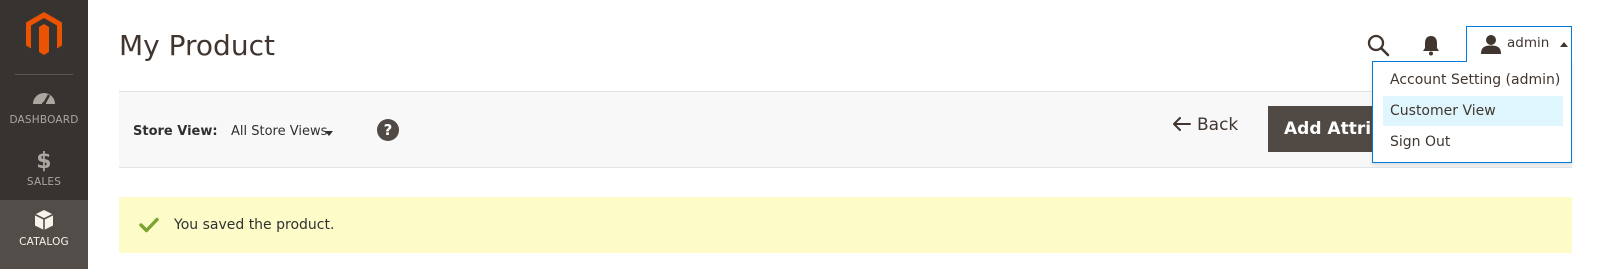 The height and width of the screenshot is (269, 1602). I want to click on success-message-text: You saved the product., so click(254, 225).